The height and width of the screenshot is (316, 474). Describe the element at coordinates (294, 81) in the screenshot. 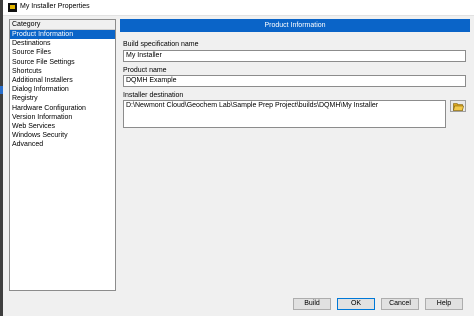

I see `product-name-input: DQMH Example` at that location.